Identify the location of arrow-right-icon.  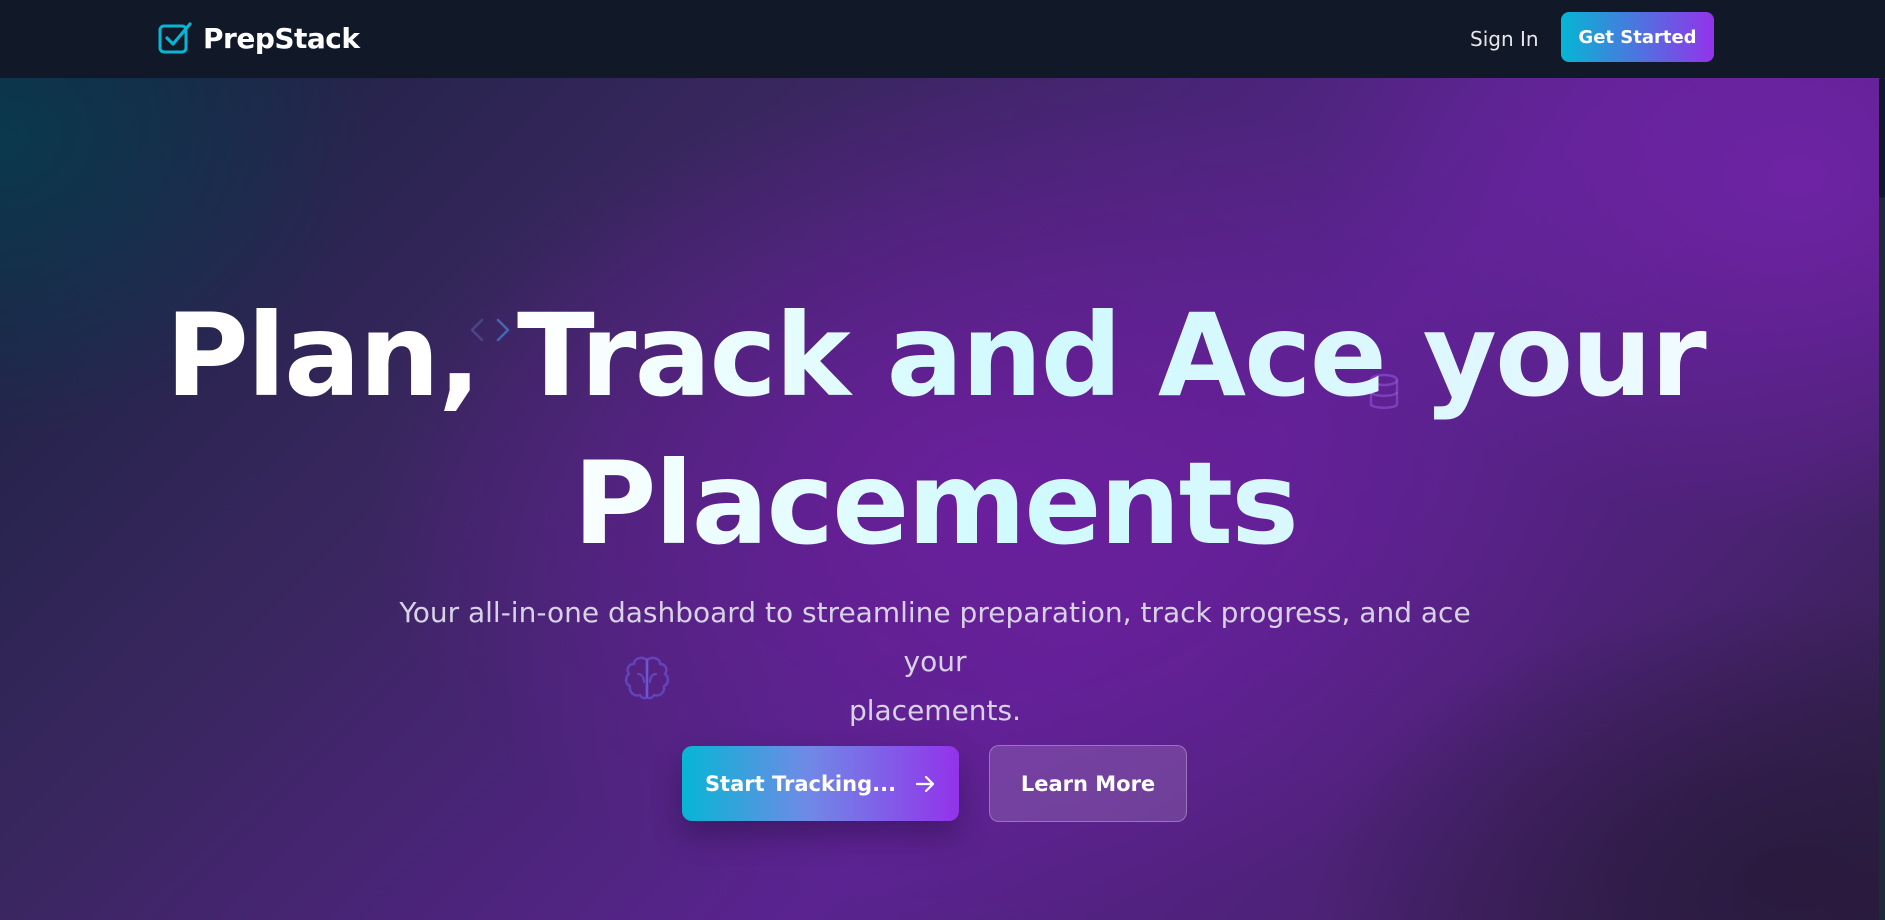
(925, 783).